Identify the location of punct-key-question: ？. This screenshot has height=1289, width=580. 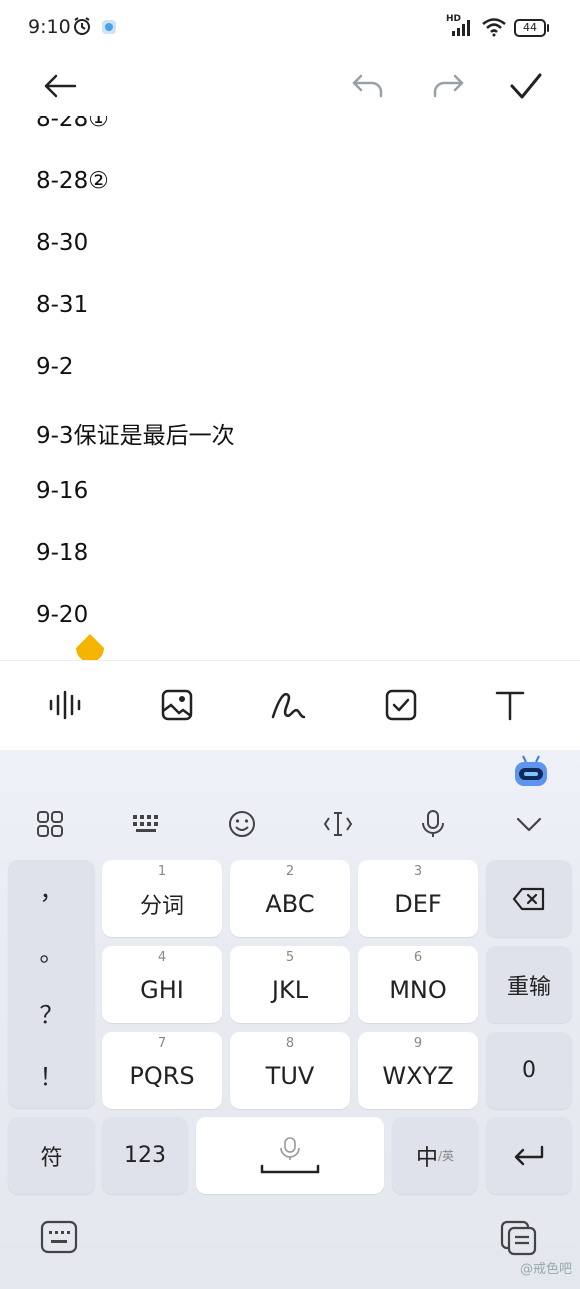
(52, 1015).